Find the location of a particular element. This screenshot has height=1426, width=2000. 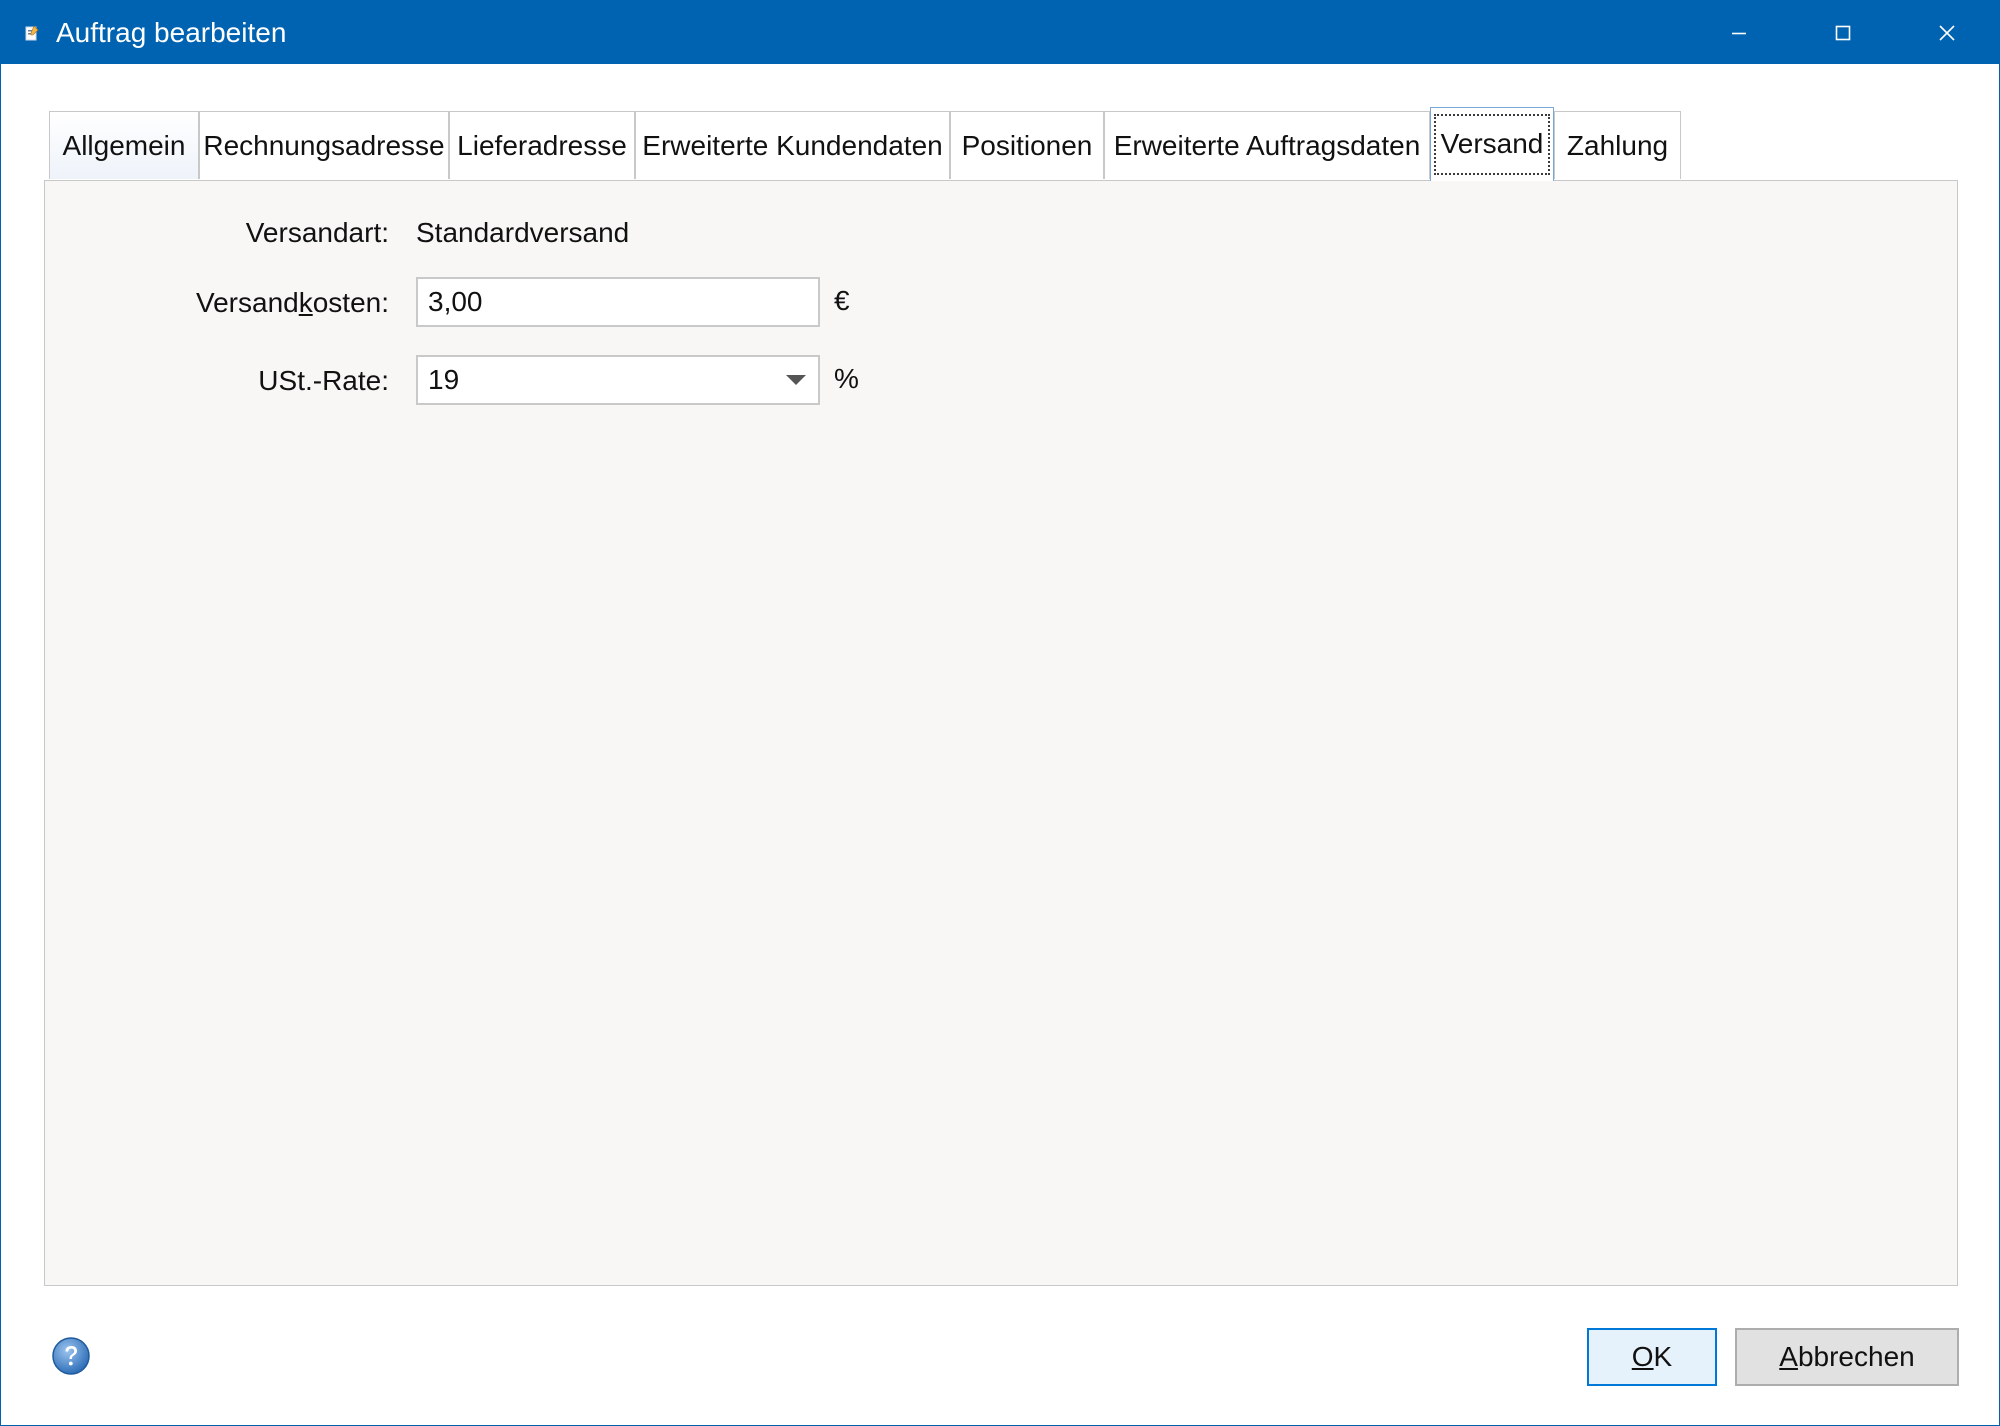

help-icon is located at coordinates (71, 1356).